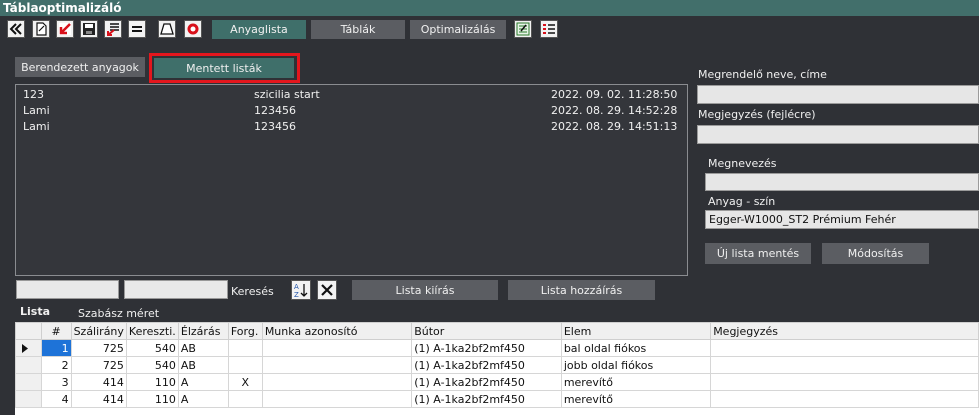 Image resolution: width=979 pixels, height=415 pixels. Describe the element at coordinates (152, 331) in the screenshot. I see `col-header-cross: Kereszti.` at that location.